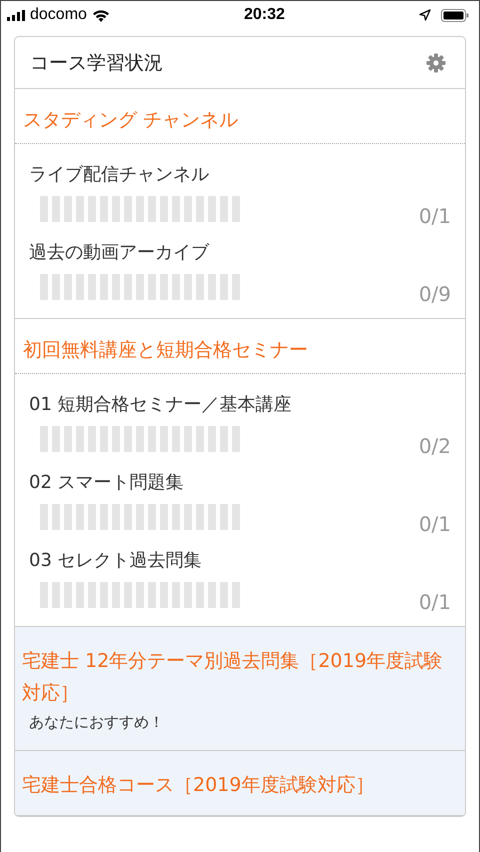  Describe the element at coordinates (240, 483) in the screenshot. I see `course-title: 02 スマート問題集` at that location.